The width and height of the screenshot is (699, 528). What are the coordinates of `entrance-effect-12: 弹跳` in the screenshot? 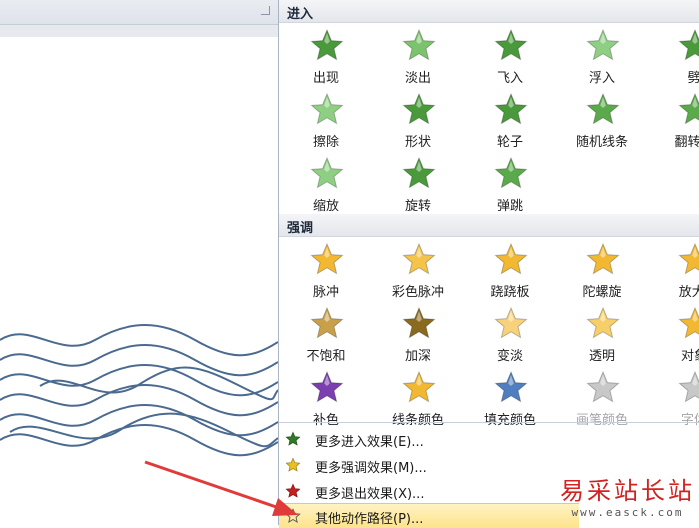 It's located at (510, 188).